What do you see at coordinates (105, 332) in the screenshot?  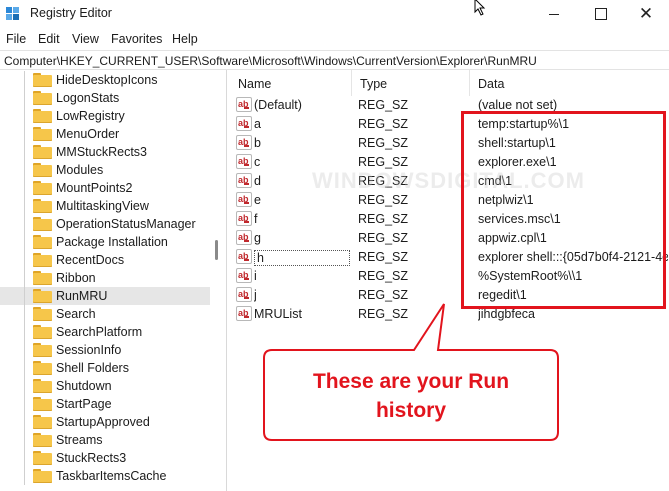 I see `tree-item: SearchPlatform` at bounding box center [105, 332].